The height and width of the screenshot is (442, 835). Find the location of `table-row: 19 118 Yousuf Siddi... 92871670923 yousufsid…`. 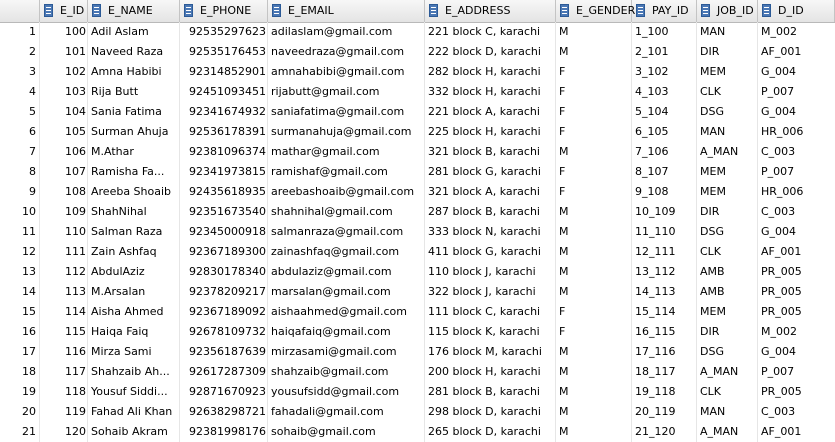

table-row: 19 118 Yousuf Siddi... 92871670923 yousufsid… is located at coordinates (417, 392).